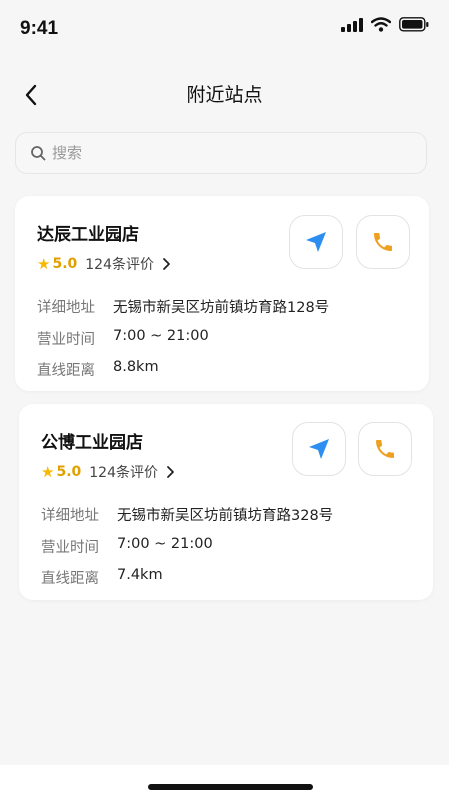  Describe the element at coordinates (102, 577) in the screenshot. I see `distance-row: 直线距离 7.4km` at that location.